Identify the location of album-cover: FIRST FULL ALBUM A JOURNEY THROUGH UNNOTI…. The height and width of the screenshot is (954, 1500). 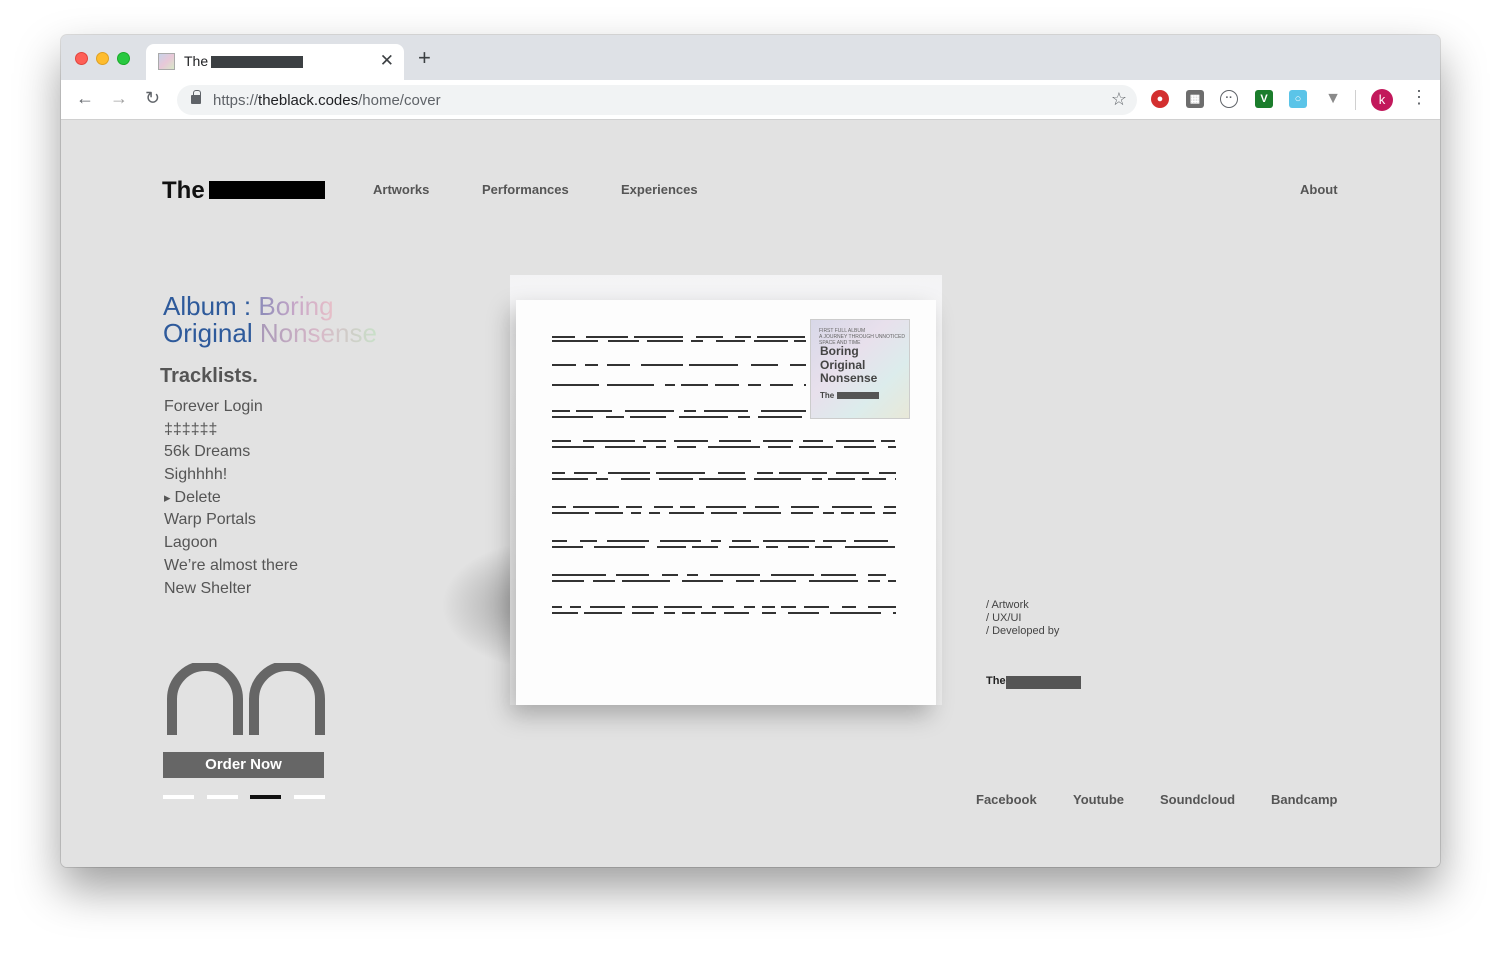
(726, 502).